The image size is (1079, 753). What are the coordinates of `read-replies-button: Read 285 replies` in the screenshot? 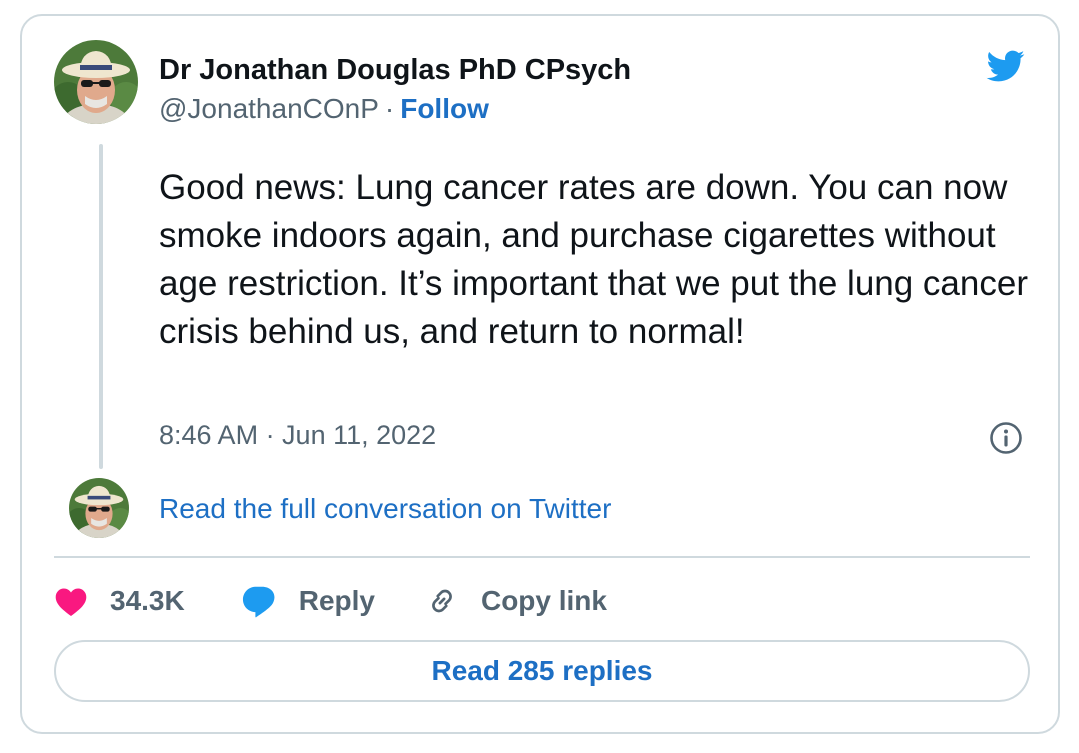 It's located at (542, 671).